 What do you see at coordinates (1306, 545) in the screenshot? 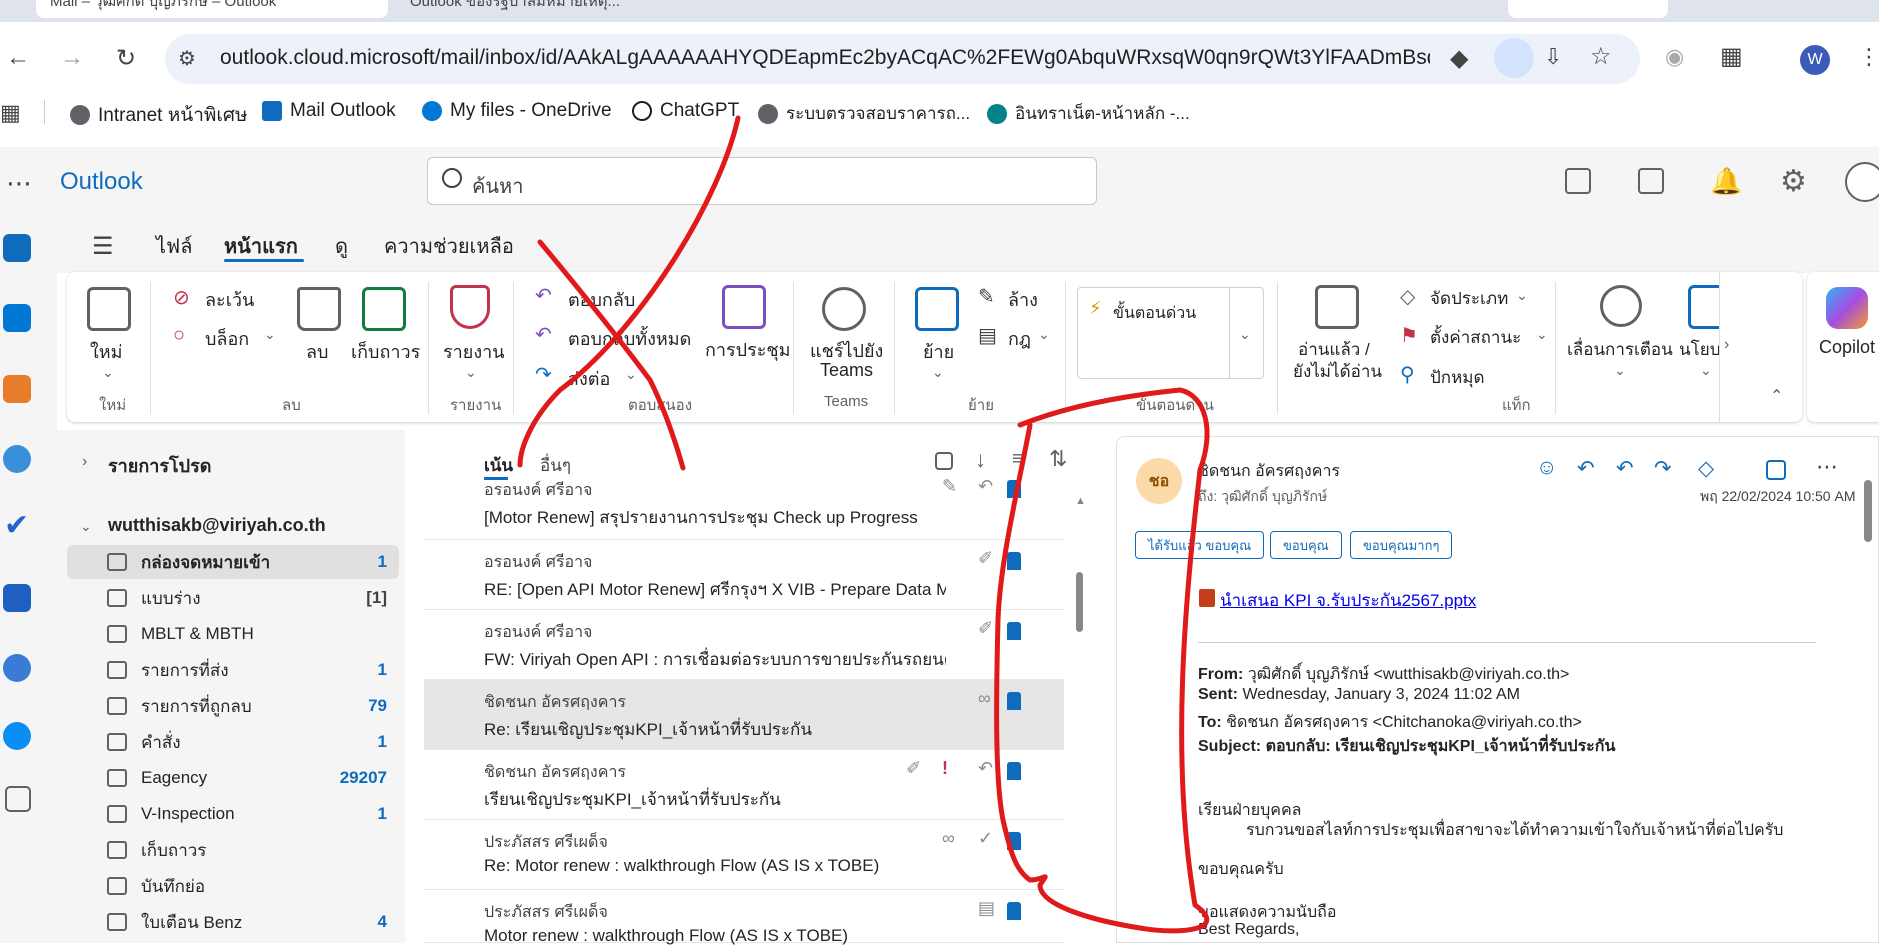
I see `quick-reply-button: ขอบคุณ` at bounding box center [1306, 545].